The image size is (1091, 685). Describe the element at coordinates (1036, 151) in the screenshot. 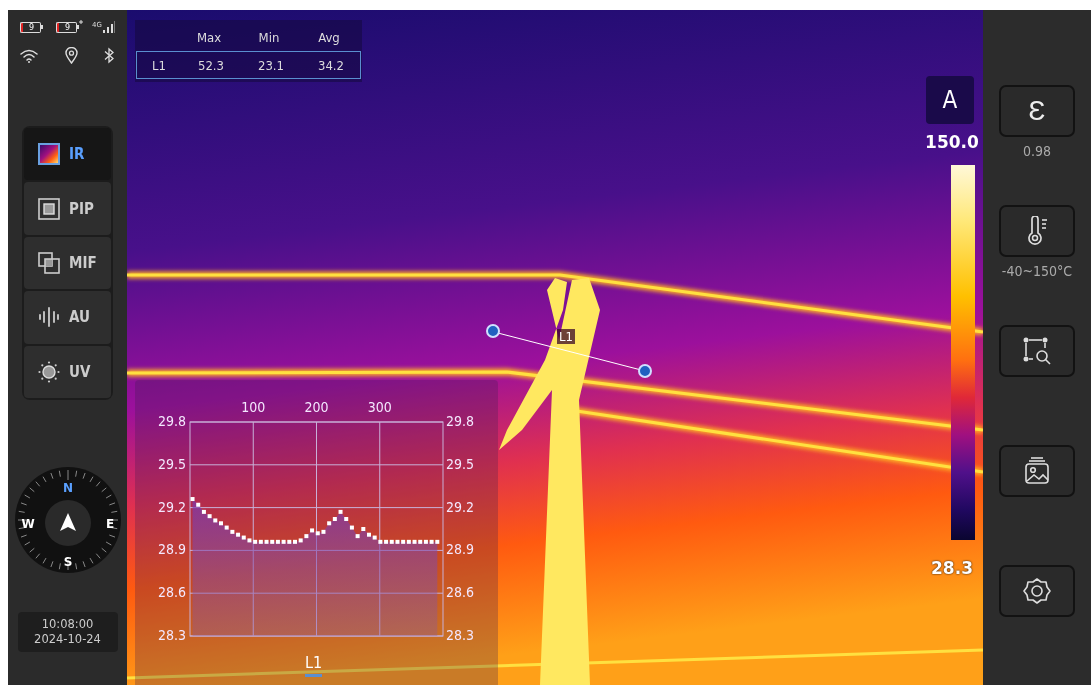

I see `tool-value: 0.98` at that location.